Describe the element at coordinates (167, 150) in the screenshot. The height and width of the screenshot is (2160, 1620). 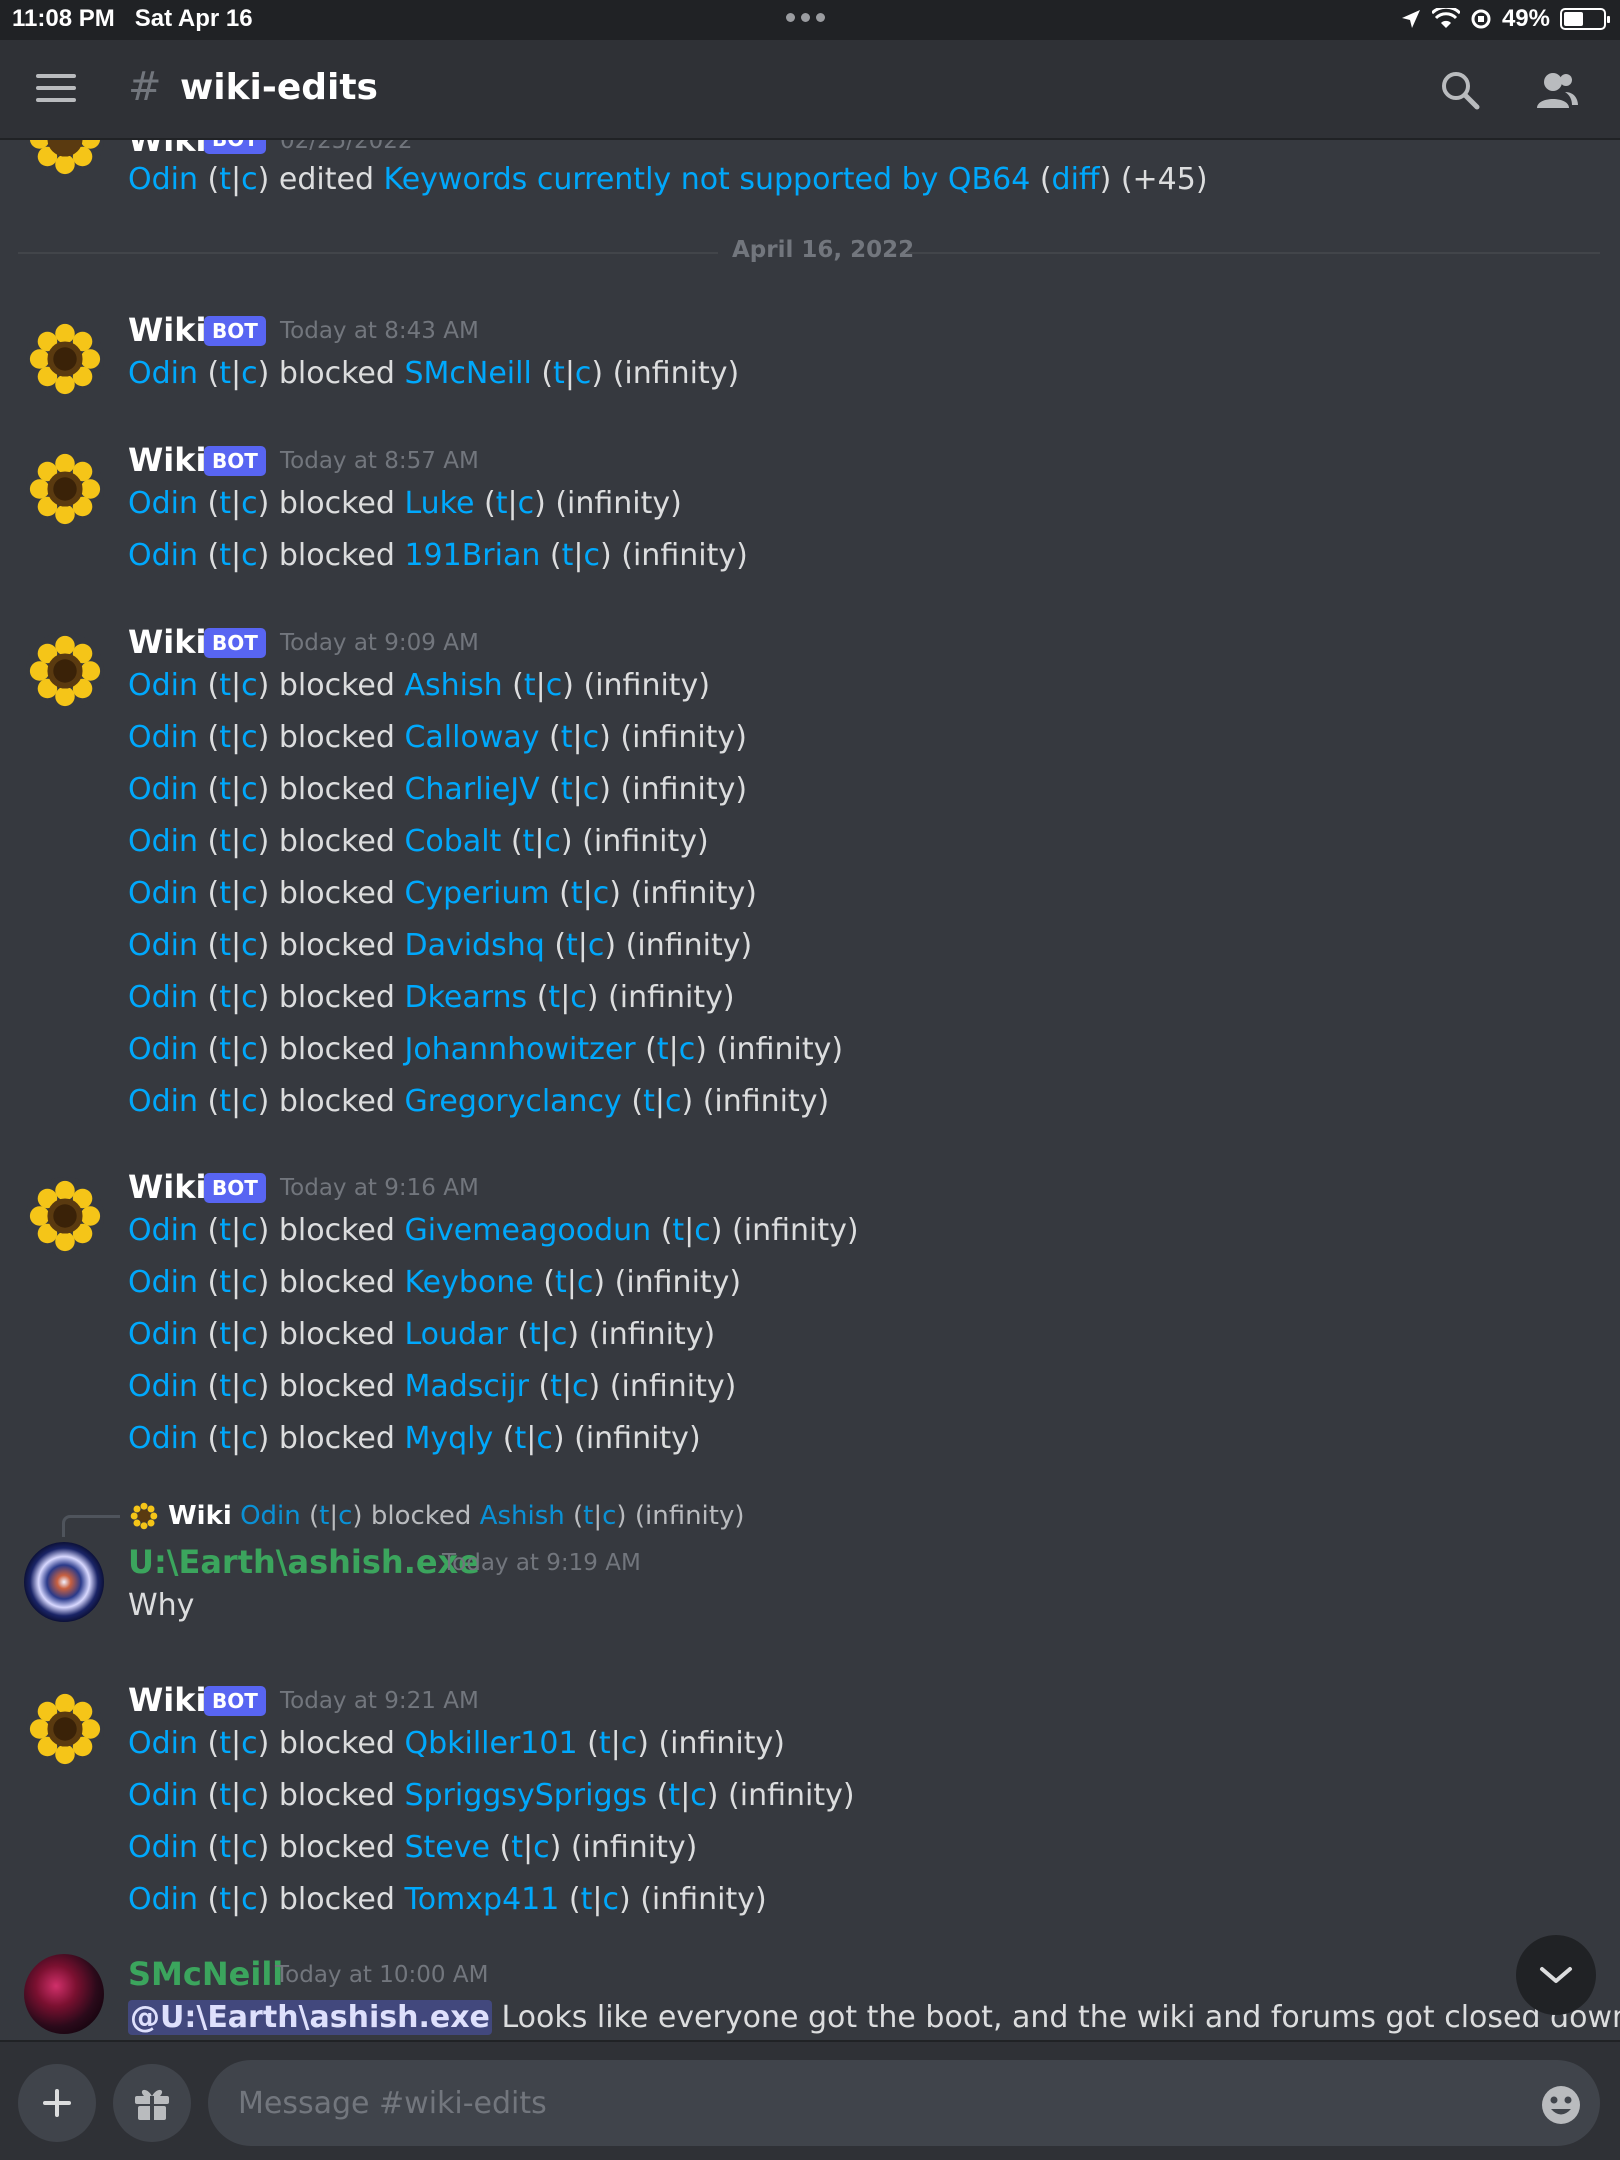
I see `message-author: Wiki` at that location.